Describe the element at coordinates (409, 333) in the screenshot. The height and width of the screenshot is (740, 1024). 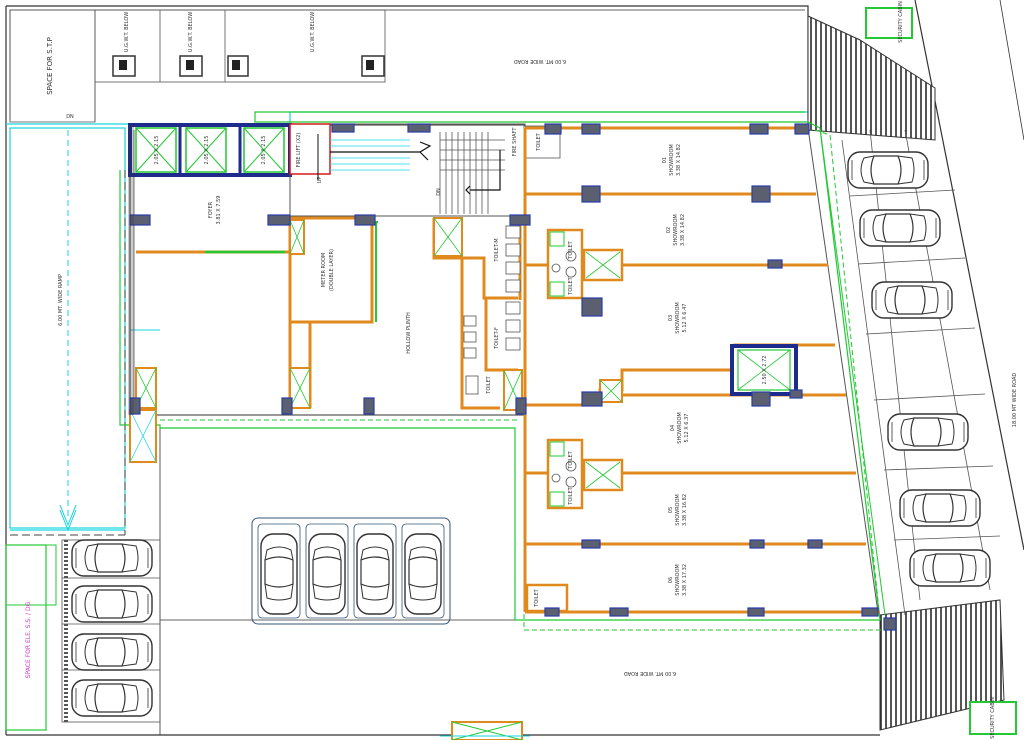
I see `hollow-plinth-label: HOLLOW PLINTH` at that location.